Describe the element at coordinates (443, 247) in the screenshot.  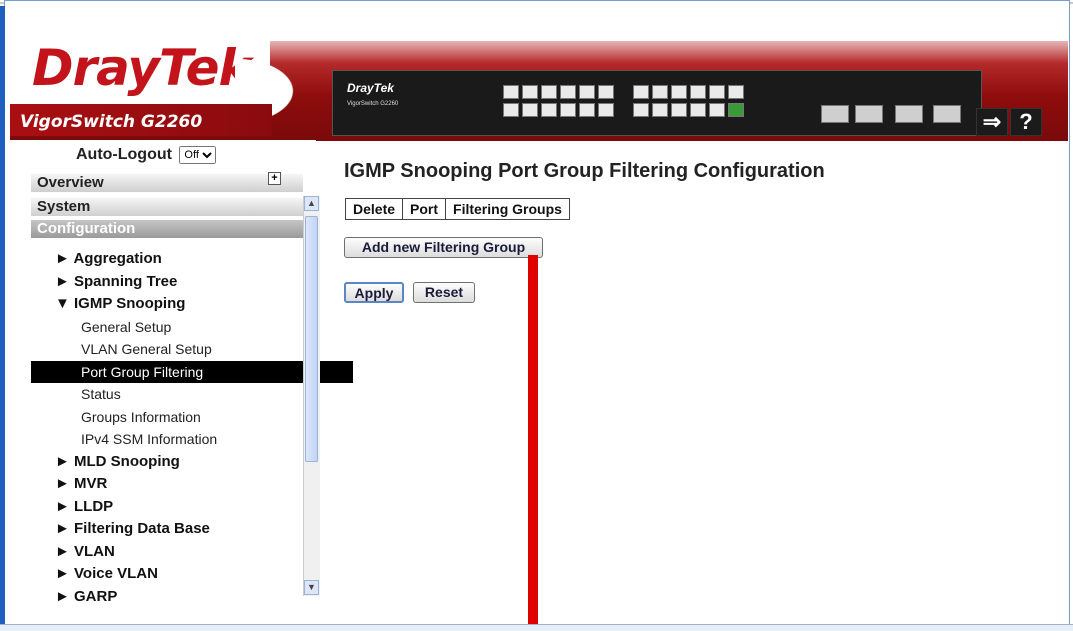
I see `add-filtering-group-button: Add new Filtering Group` at that location.